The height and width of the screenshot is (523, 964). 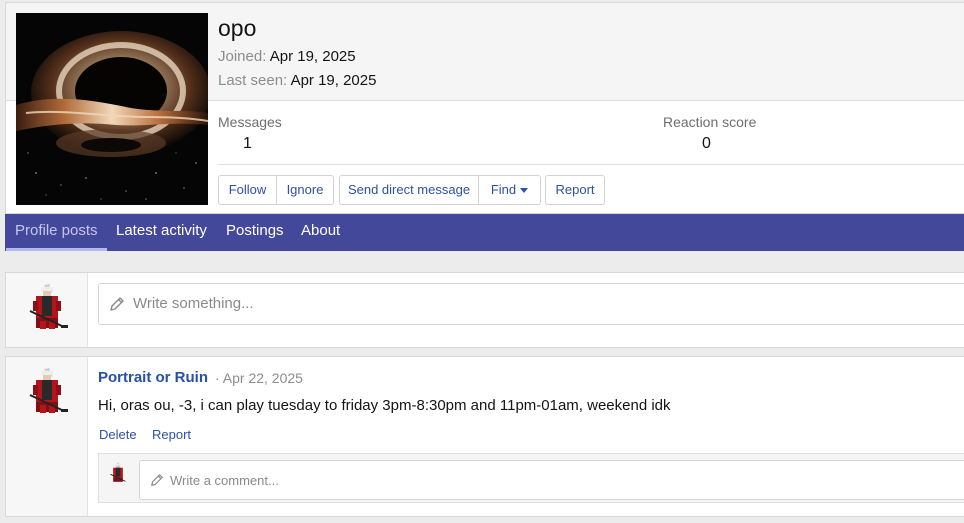 I want to click on send-direct-message-button: Send direct message, so click(x=409, y=190).